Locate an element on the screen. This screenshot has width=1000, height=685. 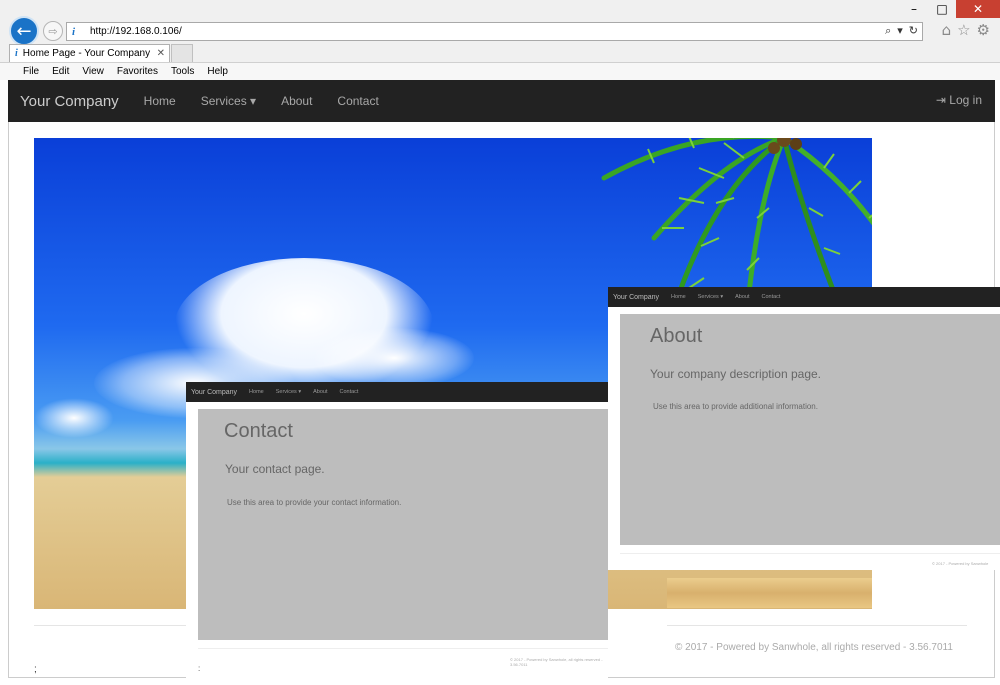
forward-arrow-icon: ⇨ is located at coordinates (53, 31).